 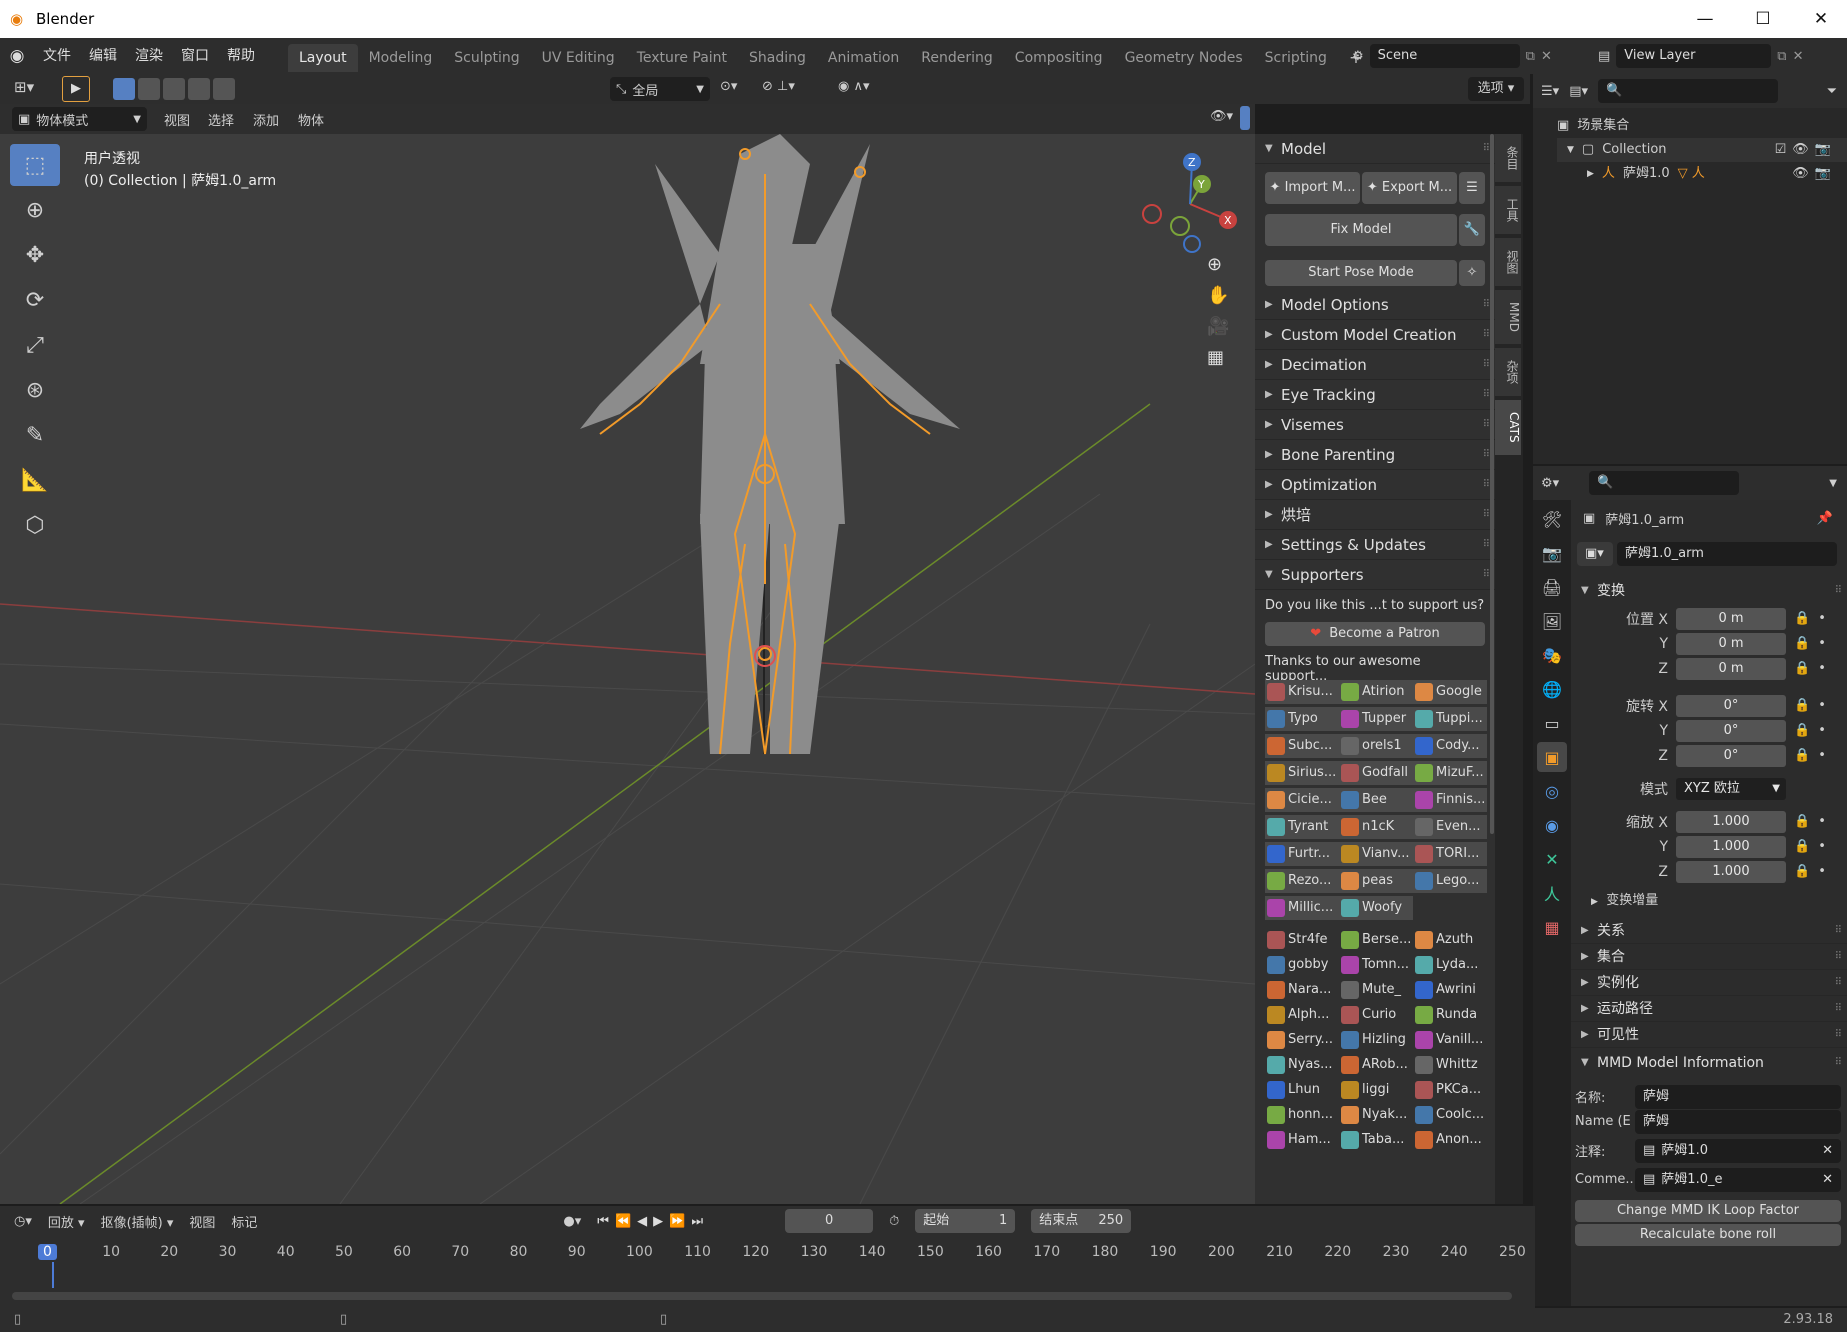 I want to click on supporter-button: Woofy, so click(x=1376, y=908).